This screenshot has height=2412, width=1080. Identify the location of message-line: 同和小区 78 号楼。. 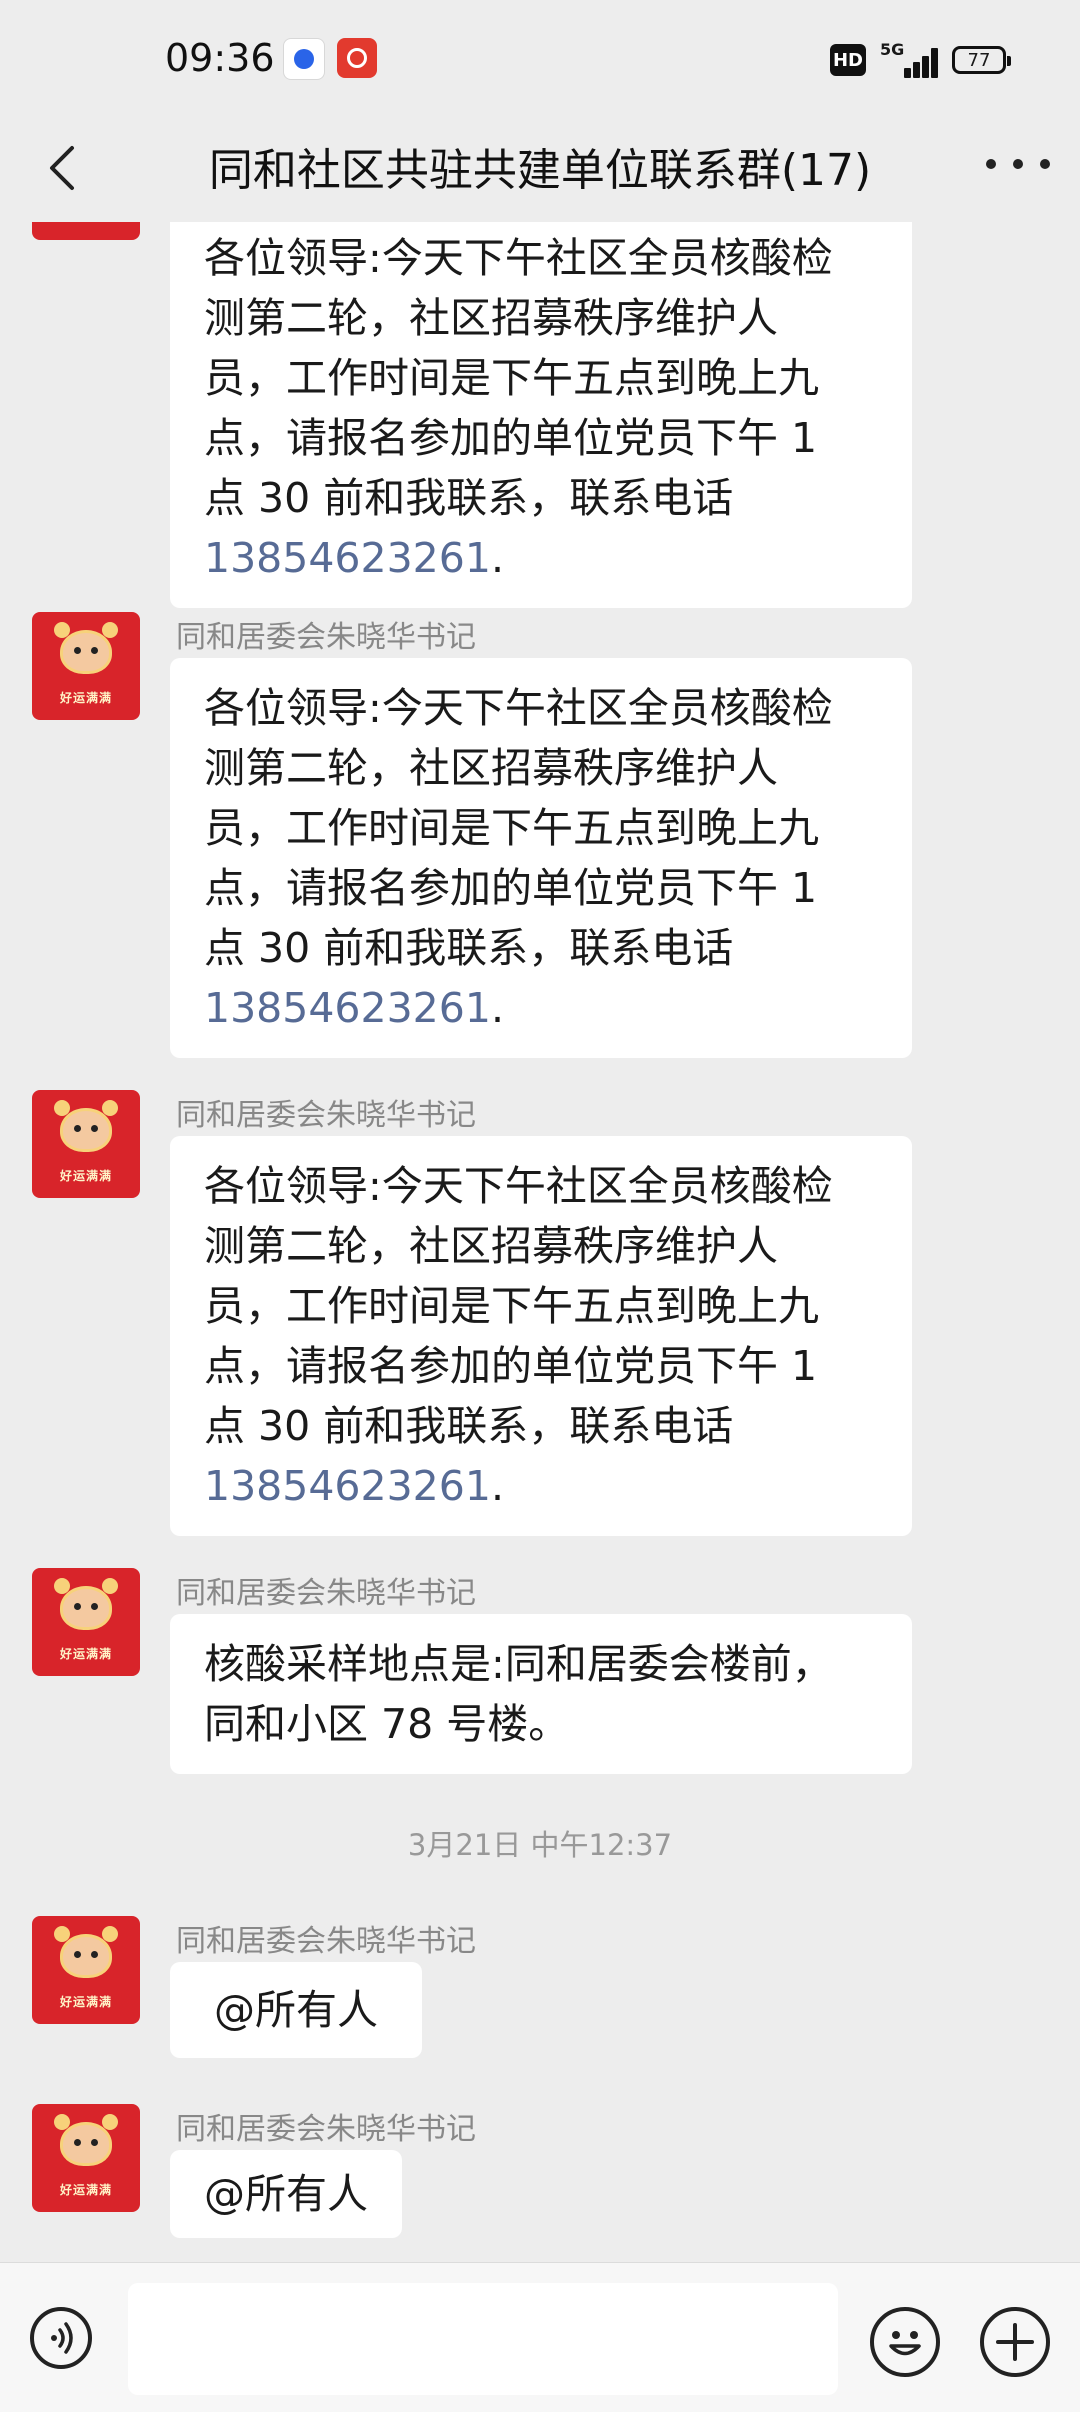
(387, 1724).